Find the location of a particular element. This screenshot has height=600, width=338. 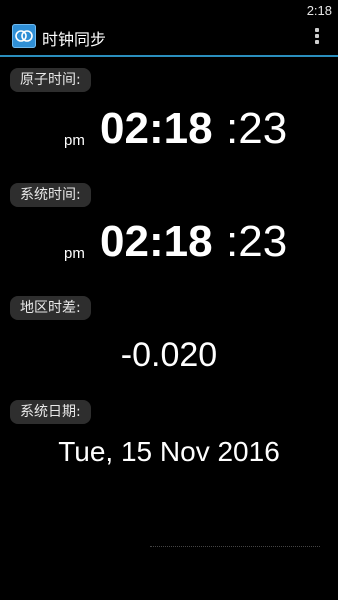

system-time-hours-minutes: 02:18 is located at coordinates (156, 241).